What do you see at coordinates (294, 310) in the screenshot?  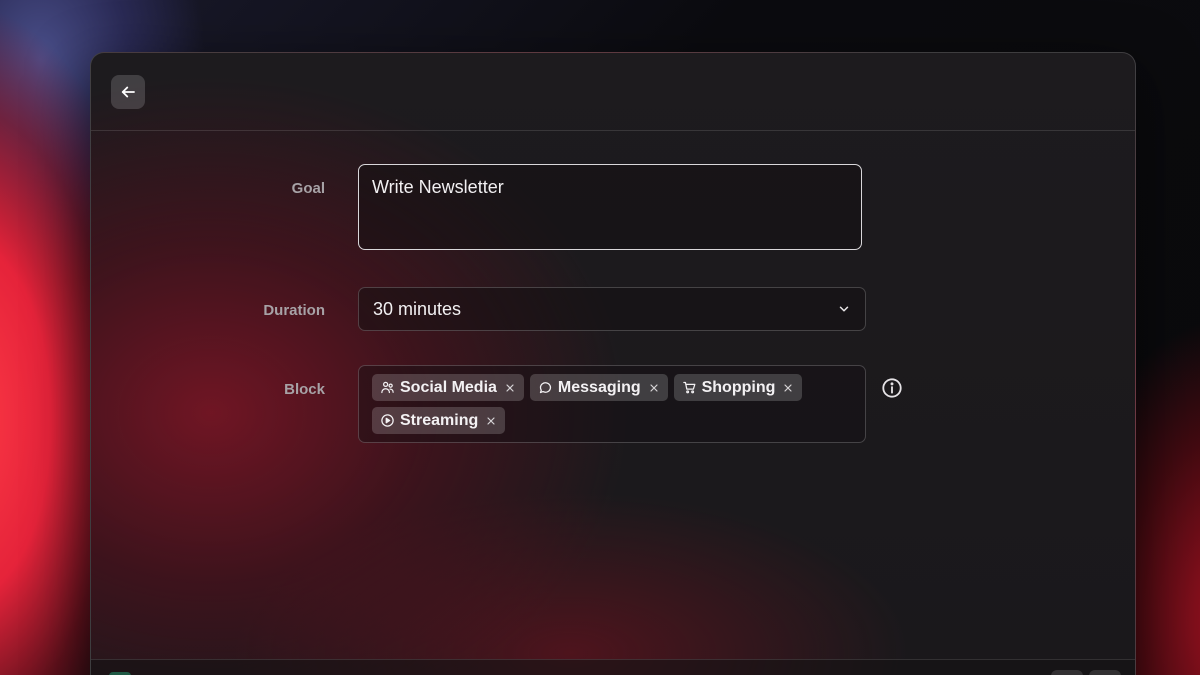 I see `duration-label: Duration` at bounding box center [294, 310].